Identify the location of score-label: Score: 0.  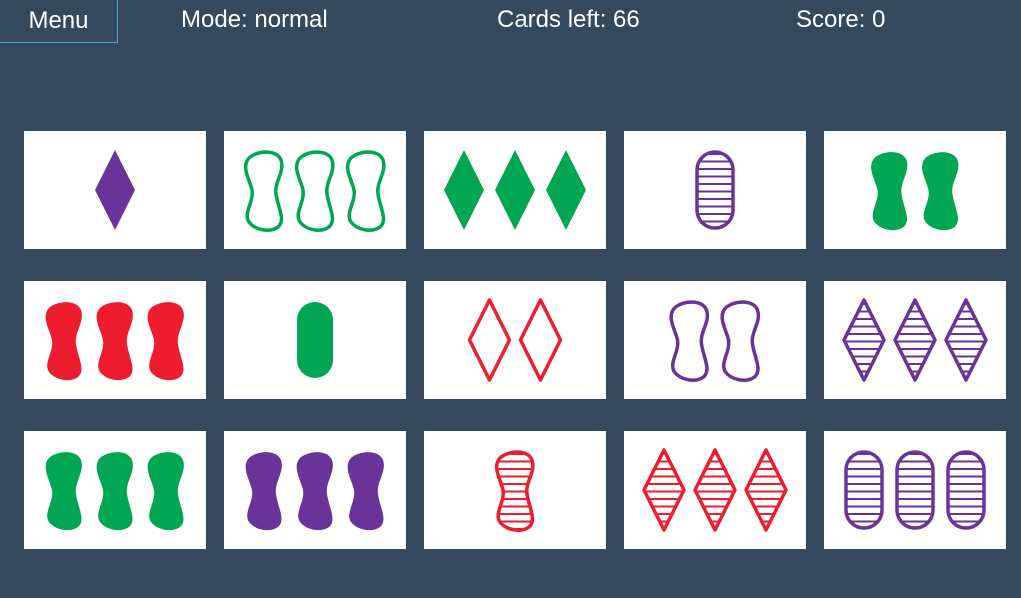
(841, 19).